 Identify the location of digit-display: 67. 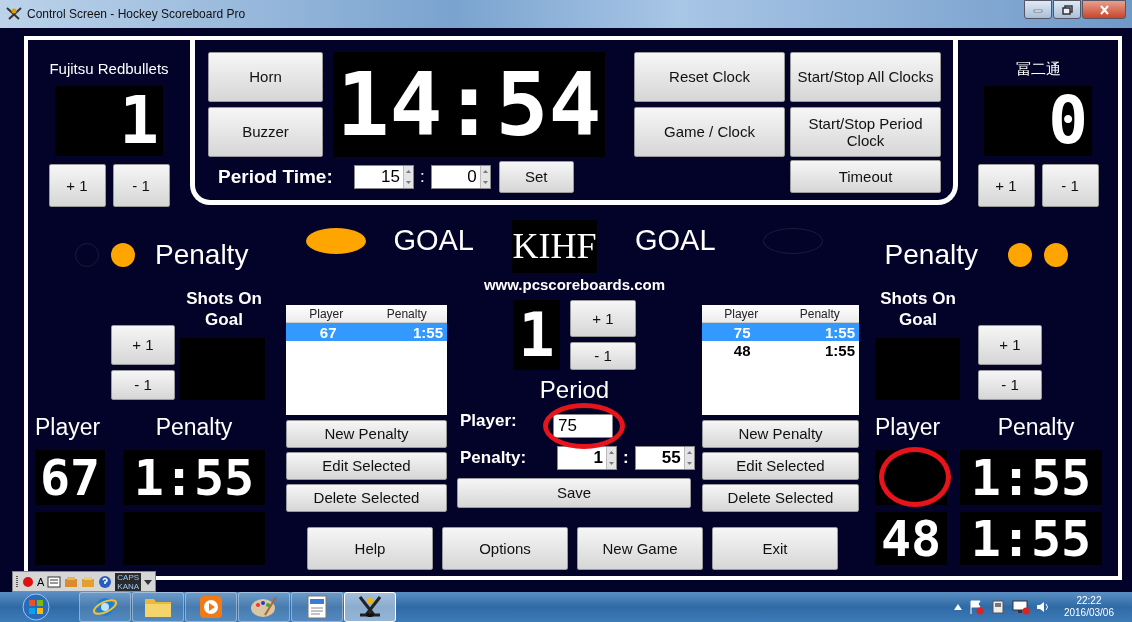
(70, 477).